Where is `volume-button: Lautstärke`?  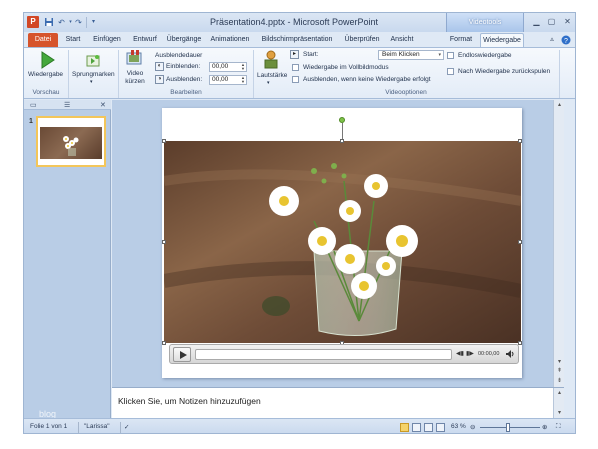 volume-button: Lautstärke is located at coordinates (272, 75).